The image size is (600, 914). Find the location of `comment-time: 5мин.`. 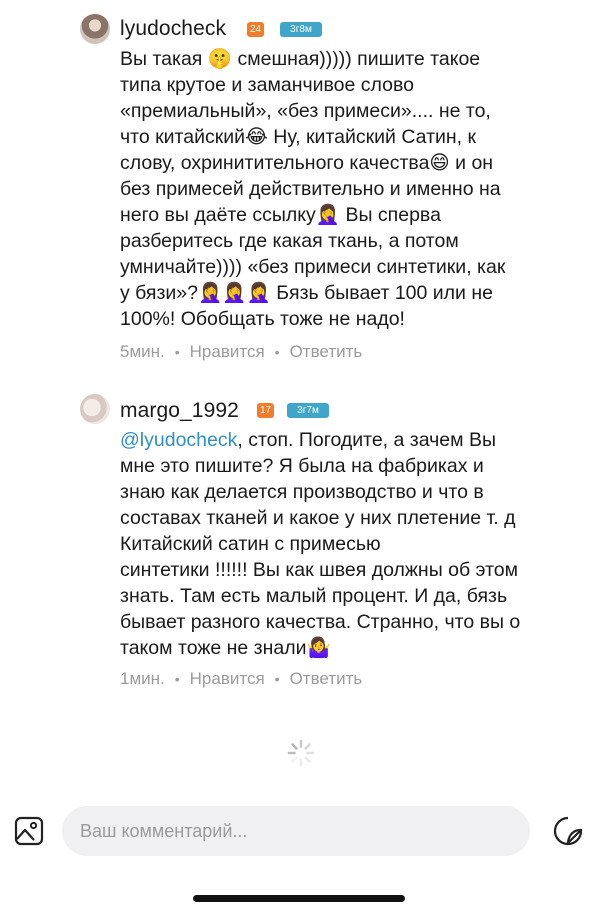

comment-time: 5мин. is located at coordinates (142, 351).